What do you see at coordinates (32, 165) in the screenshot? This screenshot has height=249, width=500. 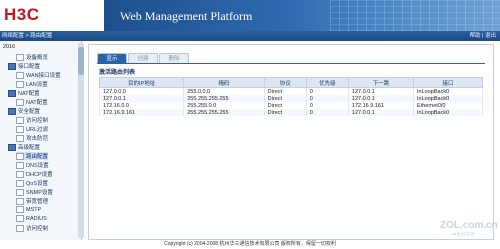 I see `sidebar-item: DNS设置` at bounding box center [32, 165].